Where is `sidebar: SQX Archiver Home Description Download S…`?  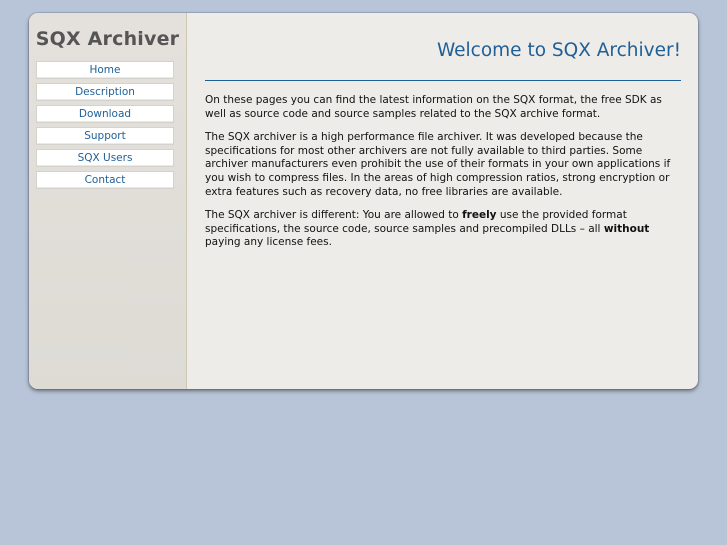 sidebar: SQX Archiver Home Description Download S… is located at coordinates (108, 201).